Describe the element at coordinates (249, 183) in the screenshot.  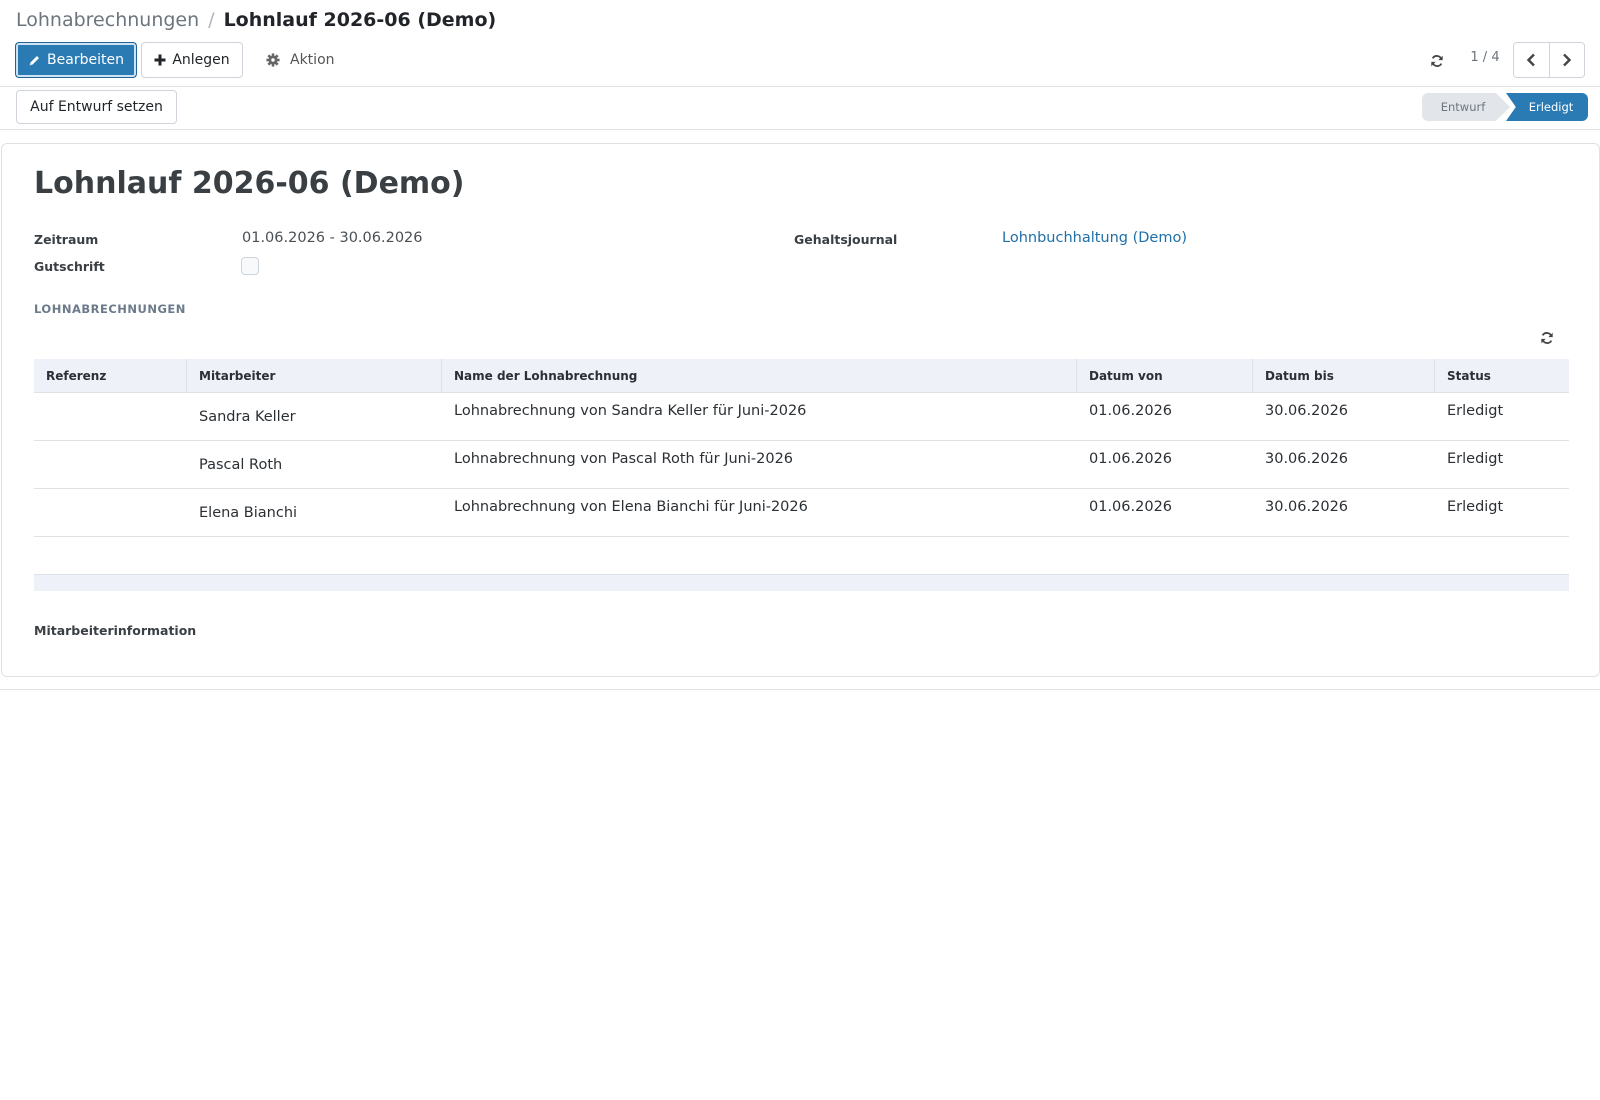
I see `page-title: Lohnlauf 2026-06 (Demo)` at that location.